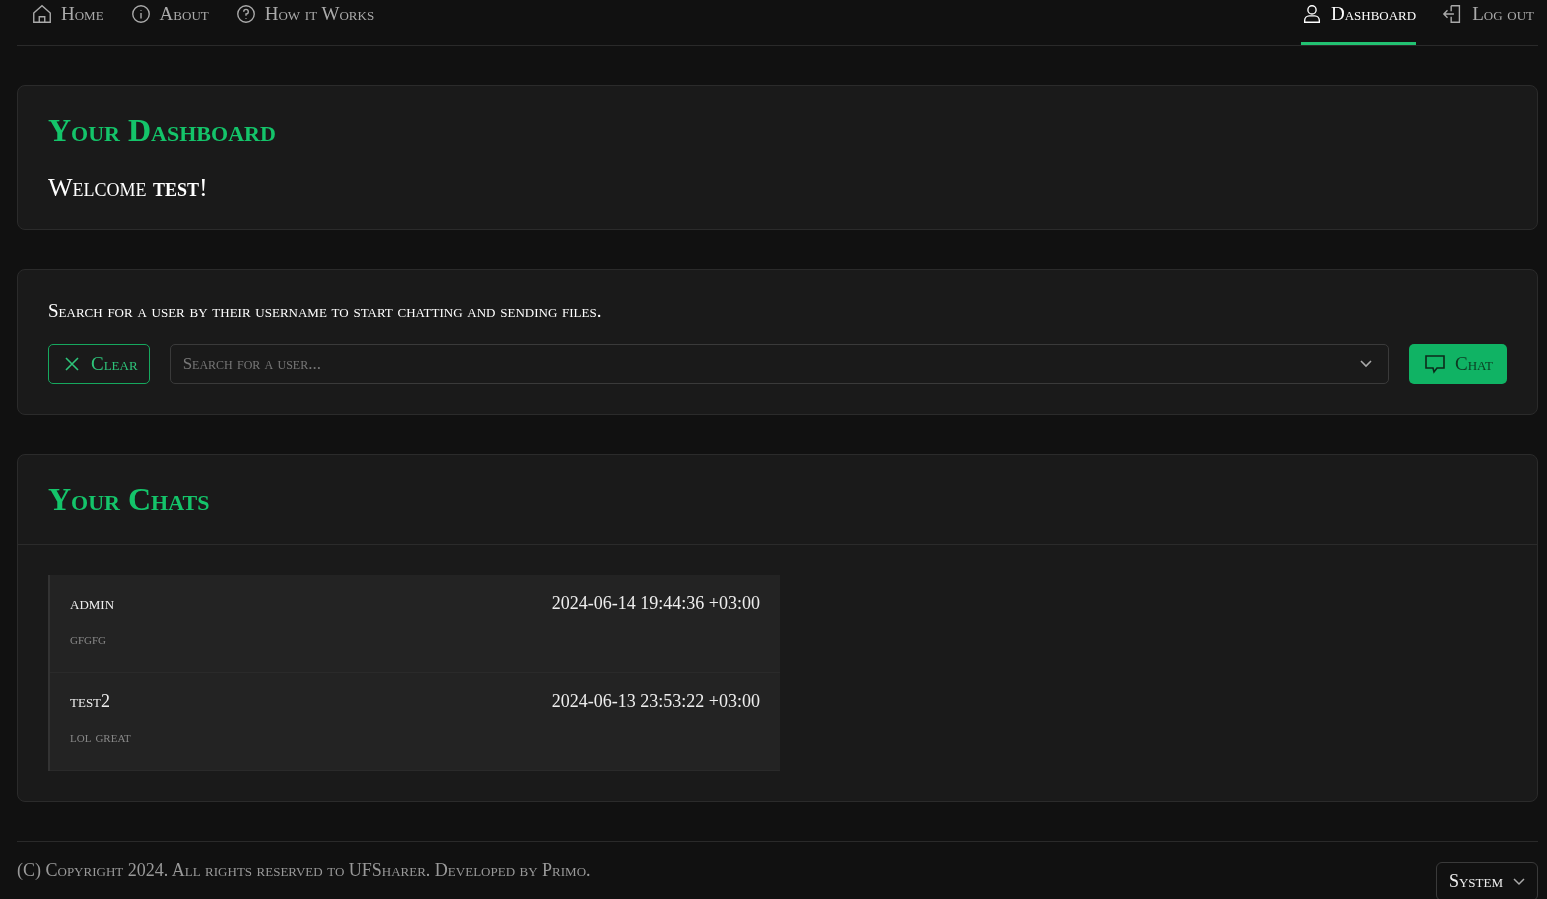 This screenshot has width=1547, height=899. Describe the element at coordinates (415, 624) in the screenshot. I see `chat-list-item: admin 2024-06-14 19:44:36 +03:00 gfgfg` at that location.